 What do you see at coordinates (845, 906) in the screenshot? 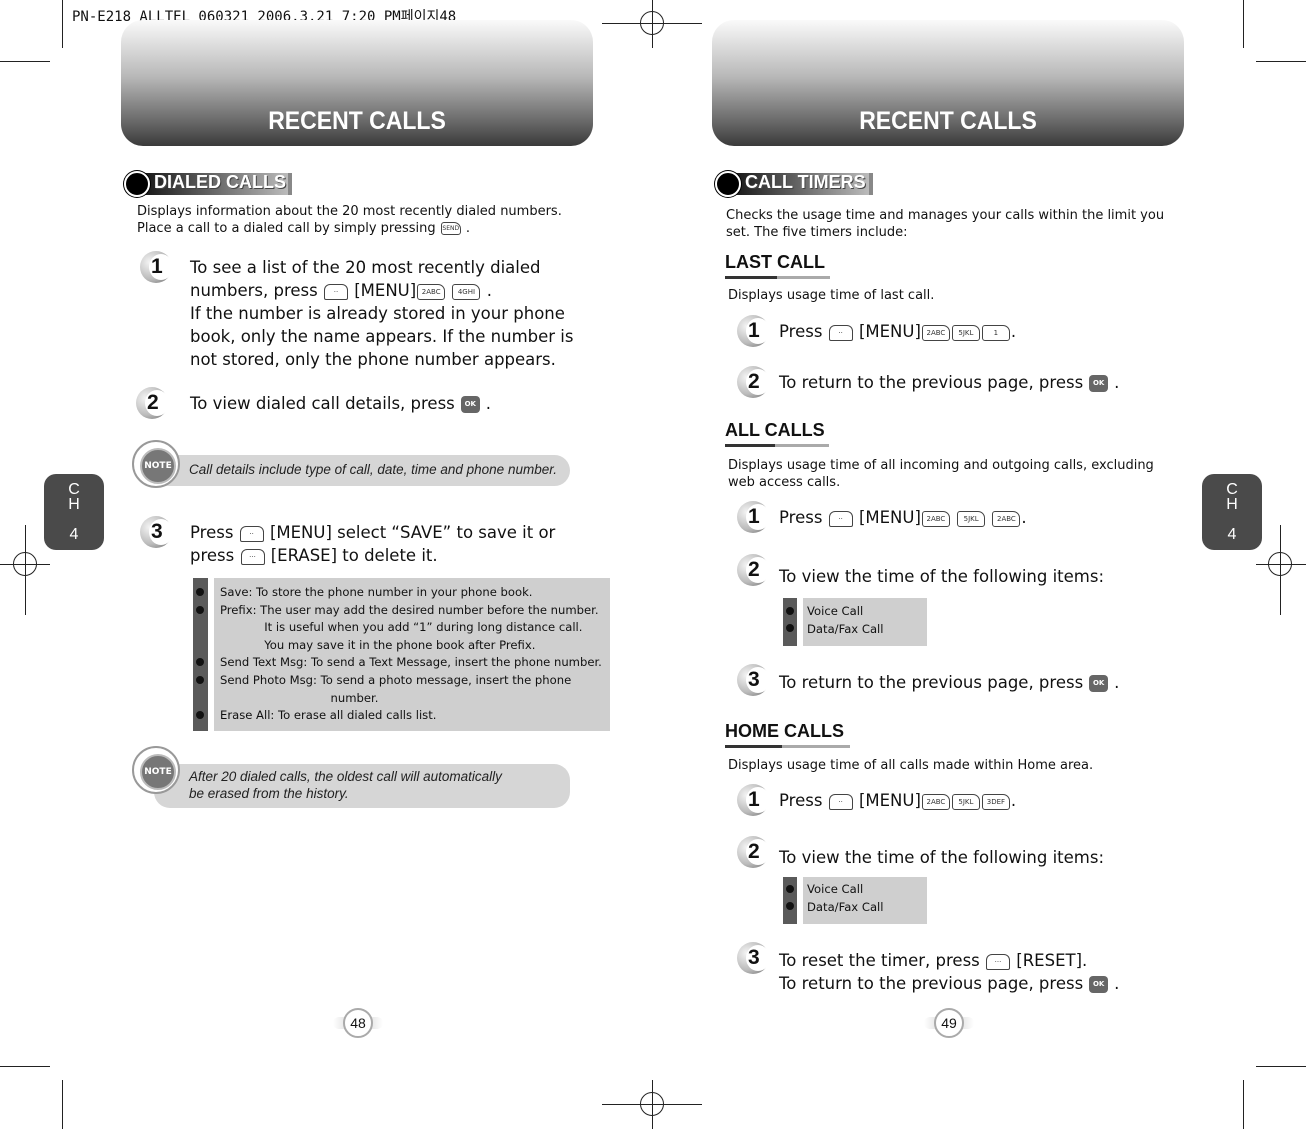
I see `list-item: Data/Fax Call` at bounding box center [845, 906].